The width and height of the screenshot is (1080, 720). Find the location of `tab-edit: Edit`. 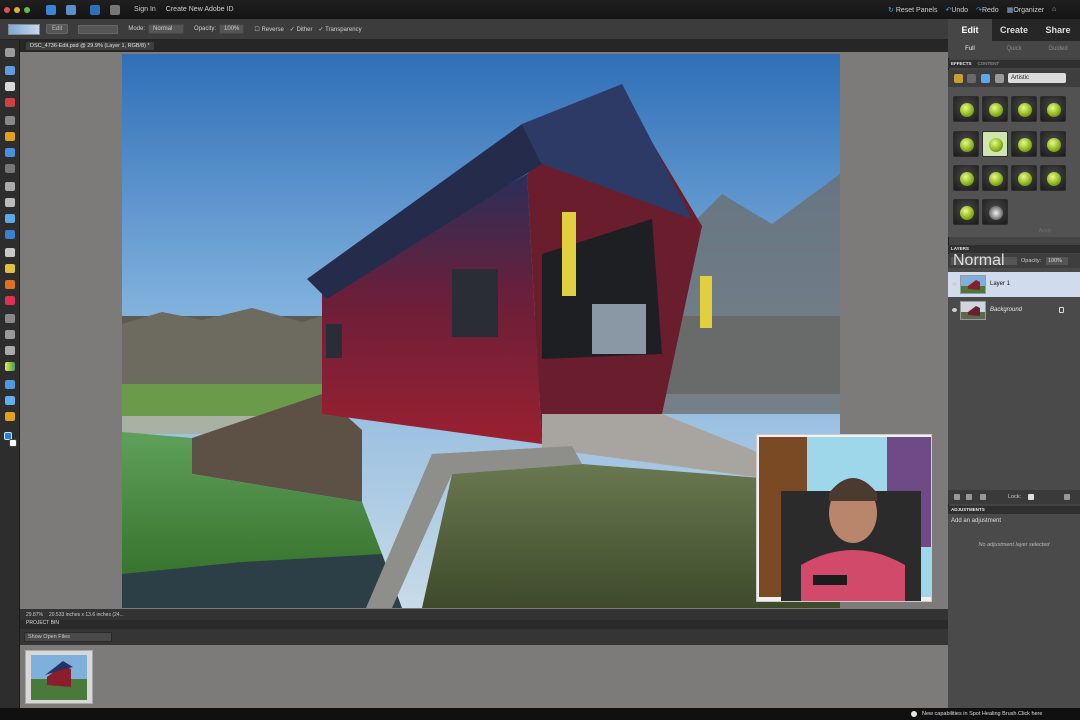

tab-edit: Edit is located at coordinates (970, 30).